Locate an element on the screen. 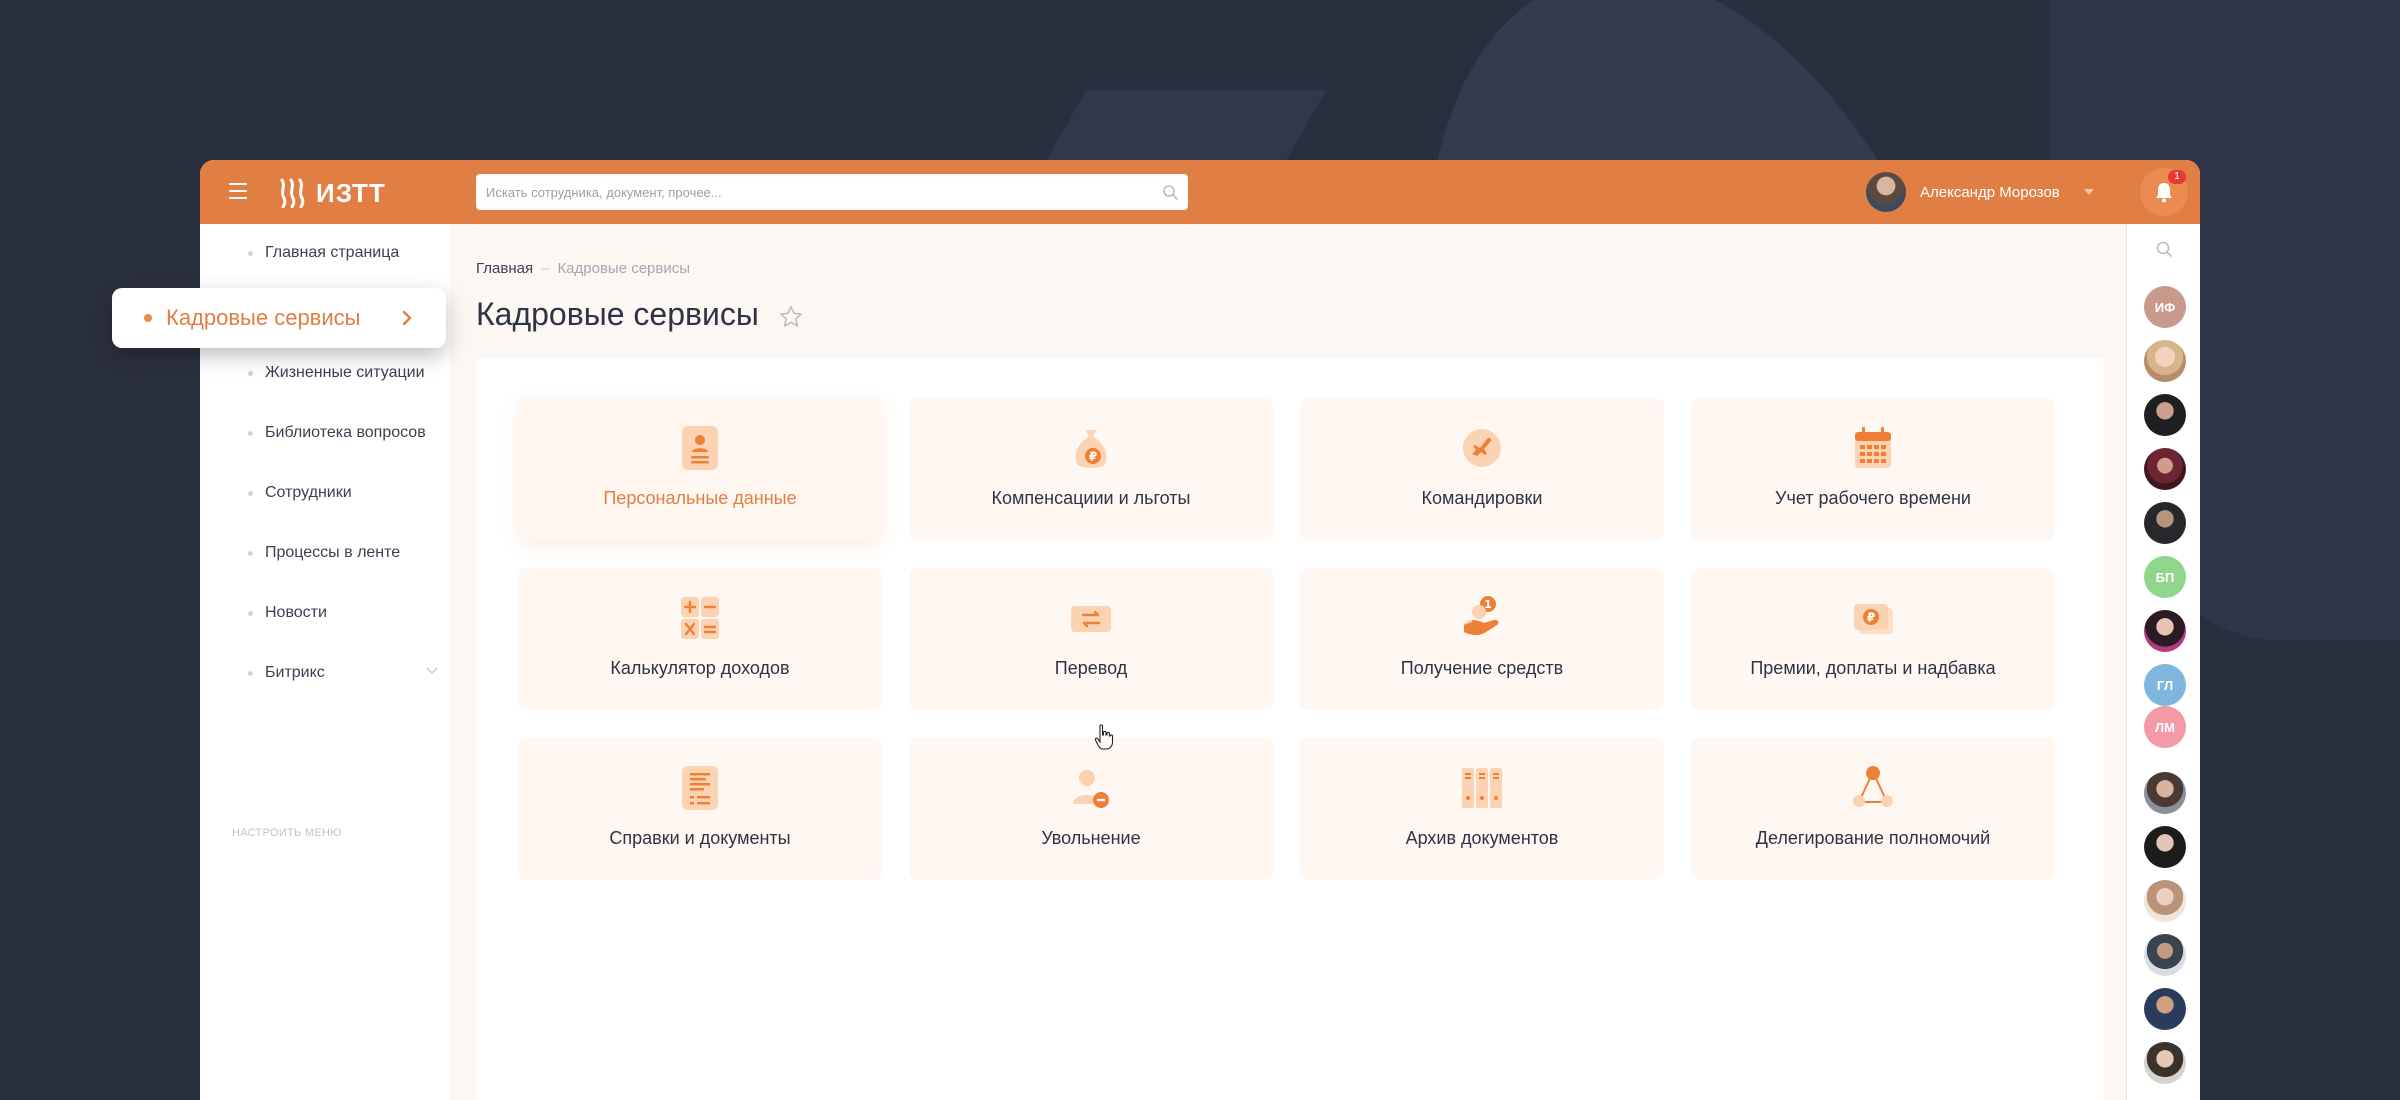  sidebar-item-employees: Сотрудники is located at coordinates (343, 493).